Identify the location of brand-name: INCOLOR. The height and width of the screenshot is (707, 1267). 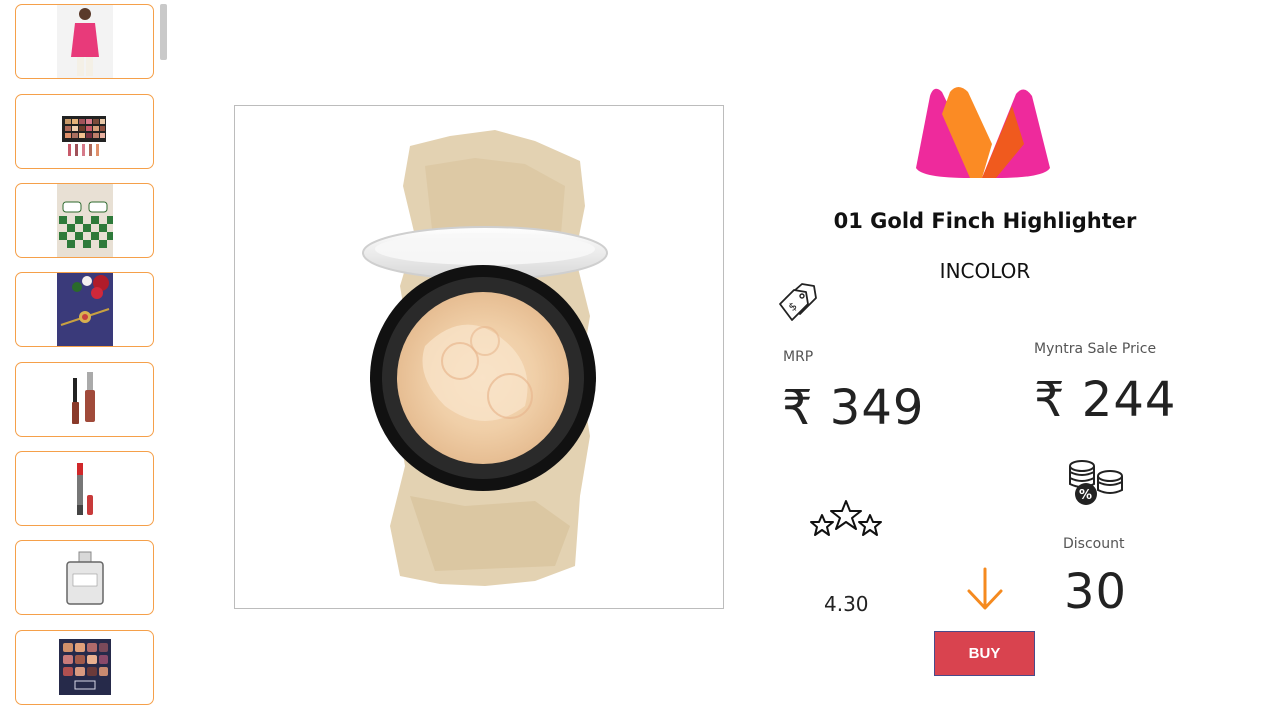
(985, 271).